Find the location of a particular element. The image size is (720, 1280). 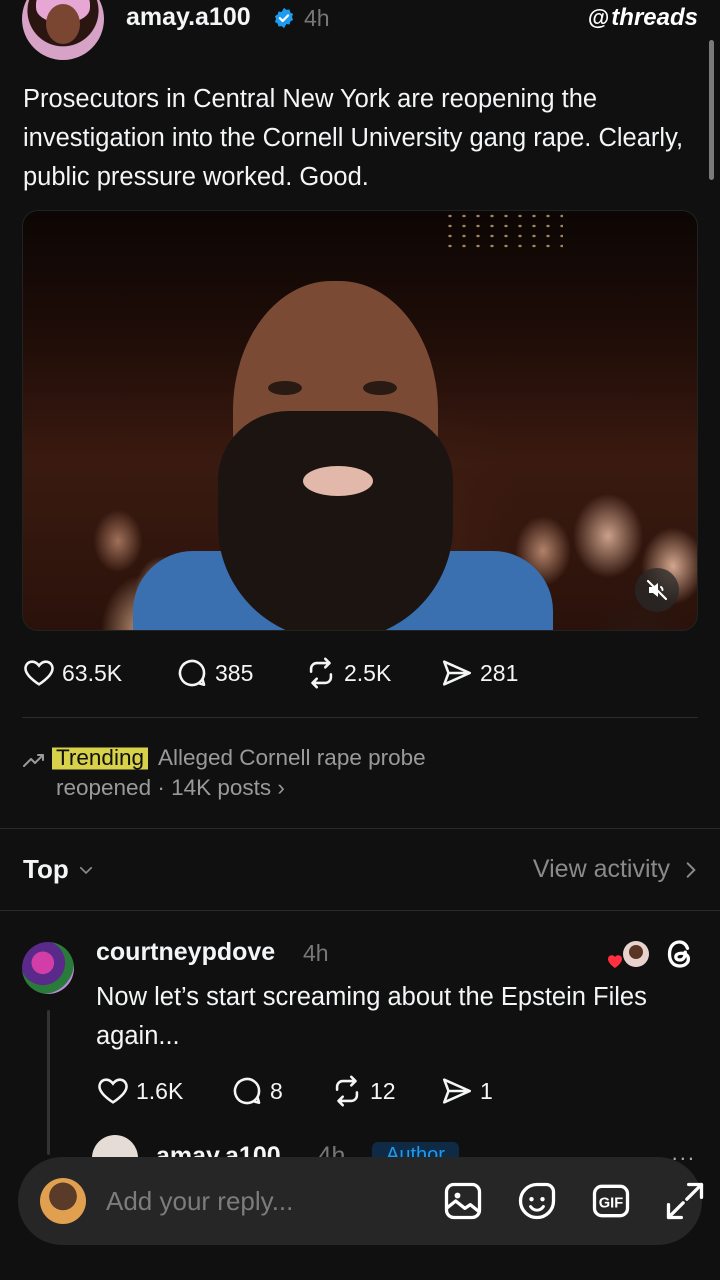

trending-badge: Trending is located at coordinates (100, 758).